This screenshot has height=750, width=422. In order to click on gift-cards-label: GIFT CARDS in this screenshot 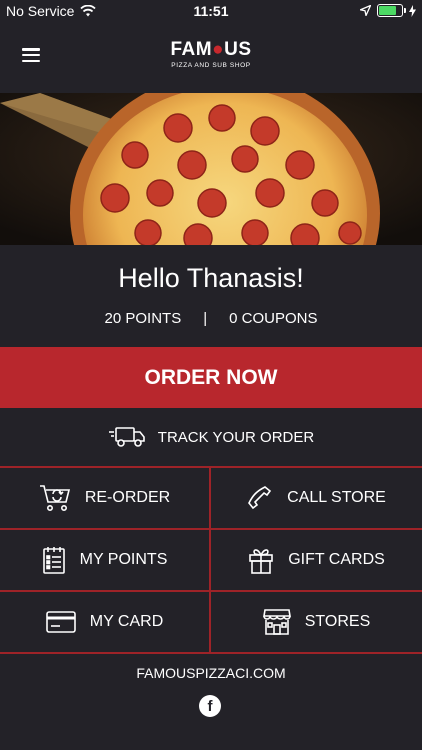, I will do `click(336, 559)`.